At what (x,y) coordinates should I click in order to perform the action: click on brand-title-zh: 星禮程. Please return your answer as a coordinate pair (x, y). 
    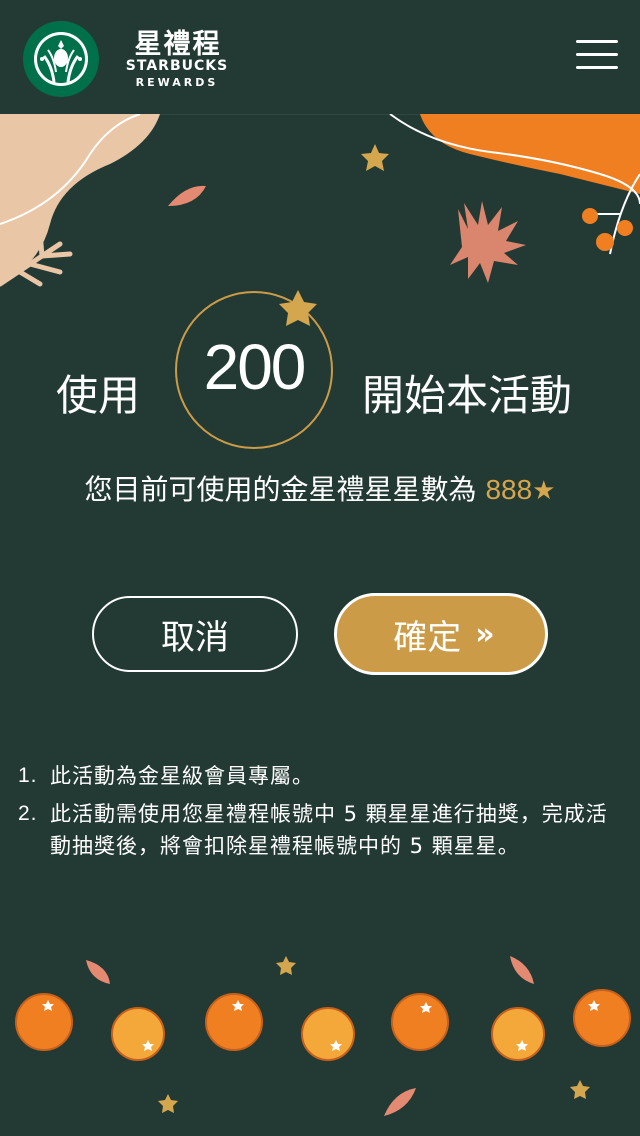
    Looking at the image, I should click on (178, 44).